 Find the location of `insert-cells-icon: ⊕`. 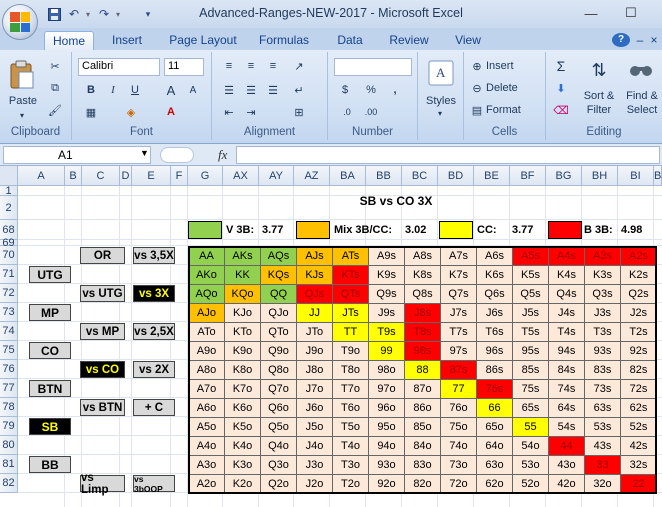

insert-cells-icon: ⊕ is located at coordinates (477, 66).